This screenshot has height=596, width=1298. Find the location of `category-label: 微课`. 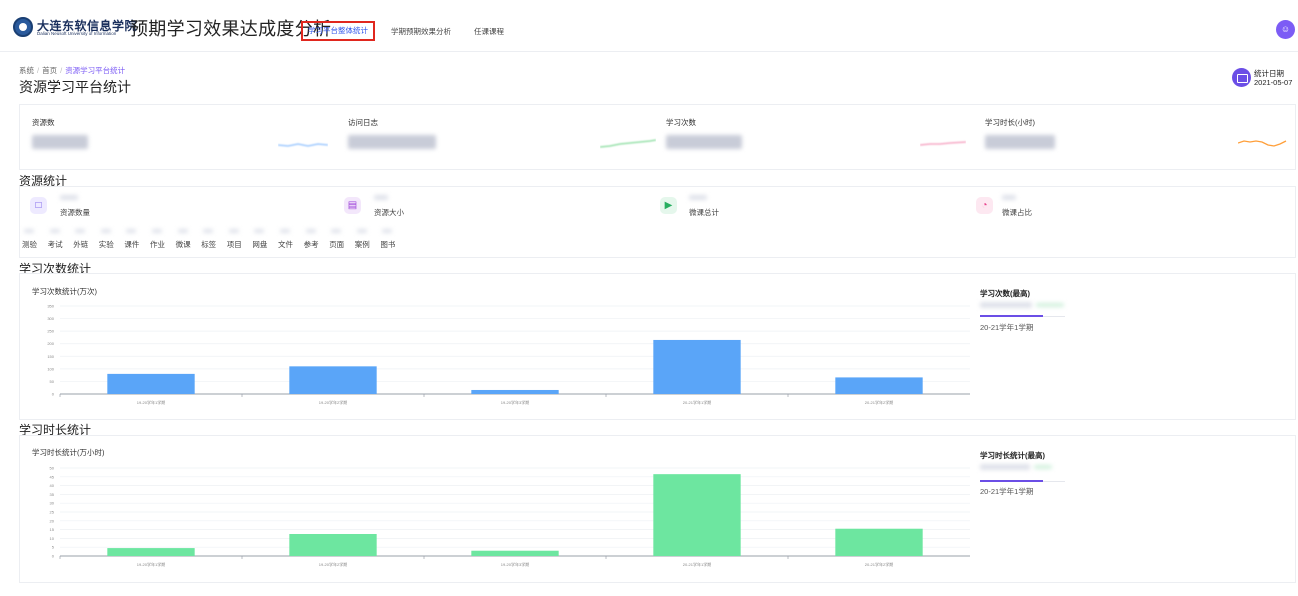

category-label: 微课 is located at coordinates (183, 244).